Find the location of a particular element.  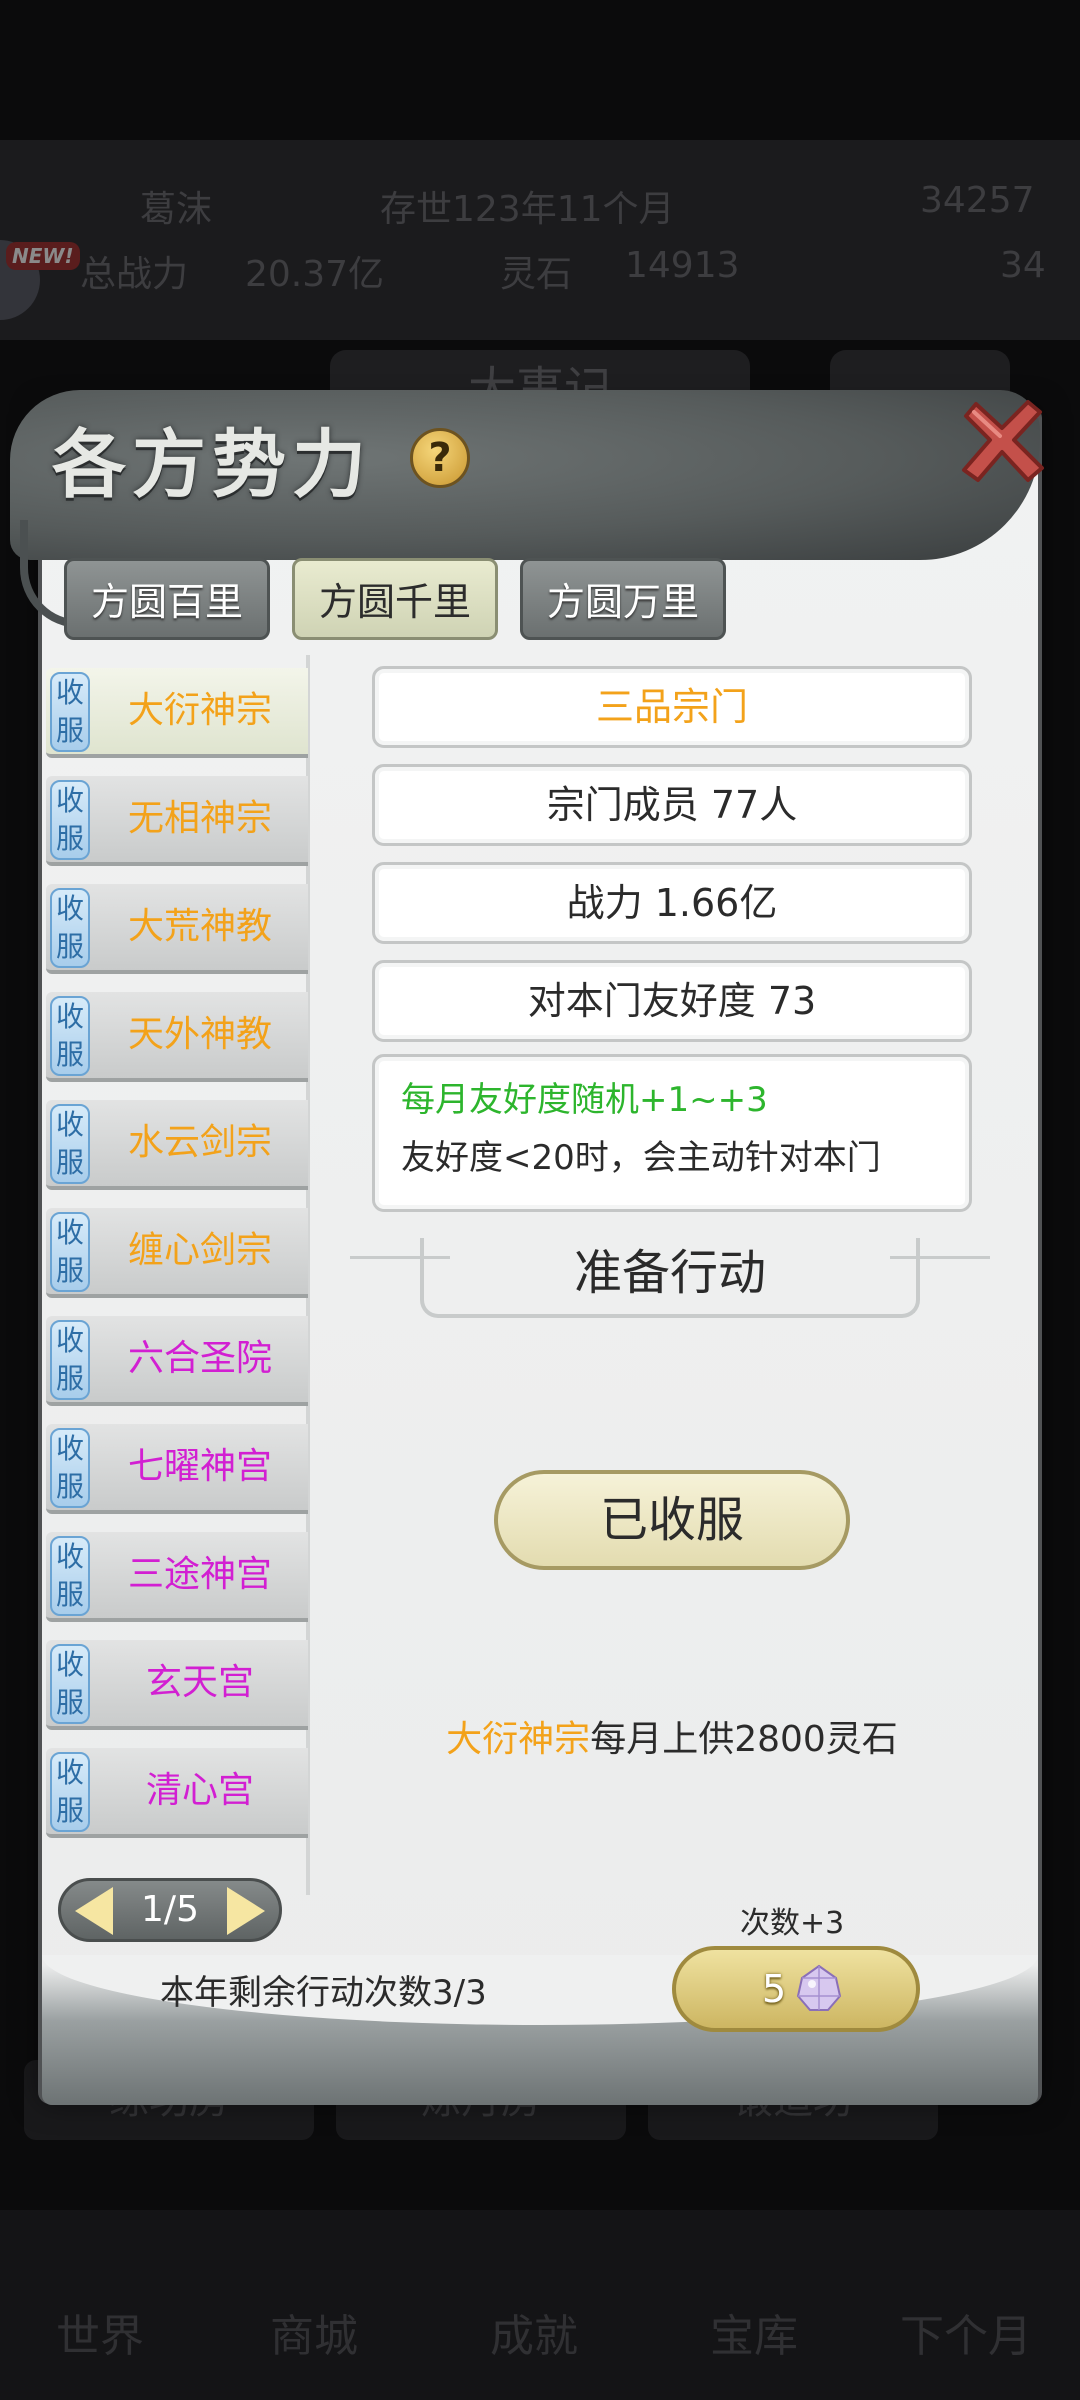

sect-name: 大荒神教 is located at coordinates (199, 926).